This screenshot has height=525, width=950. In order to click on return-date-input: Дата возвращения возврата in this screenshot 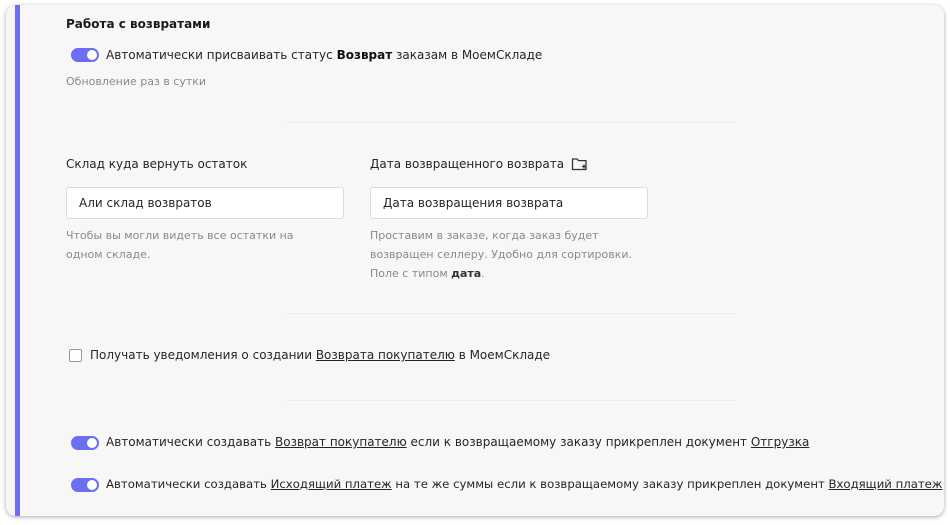, I will do `click(509, 203)`.